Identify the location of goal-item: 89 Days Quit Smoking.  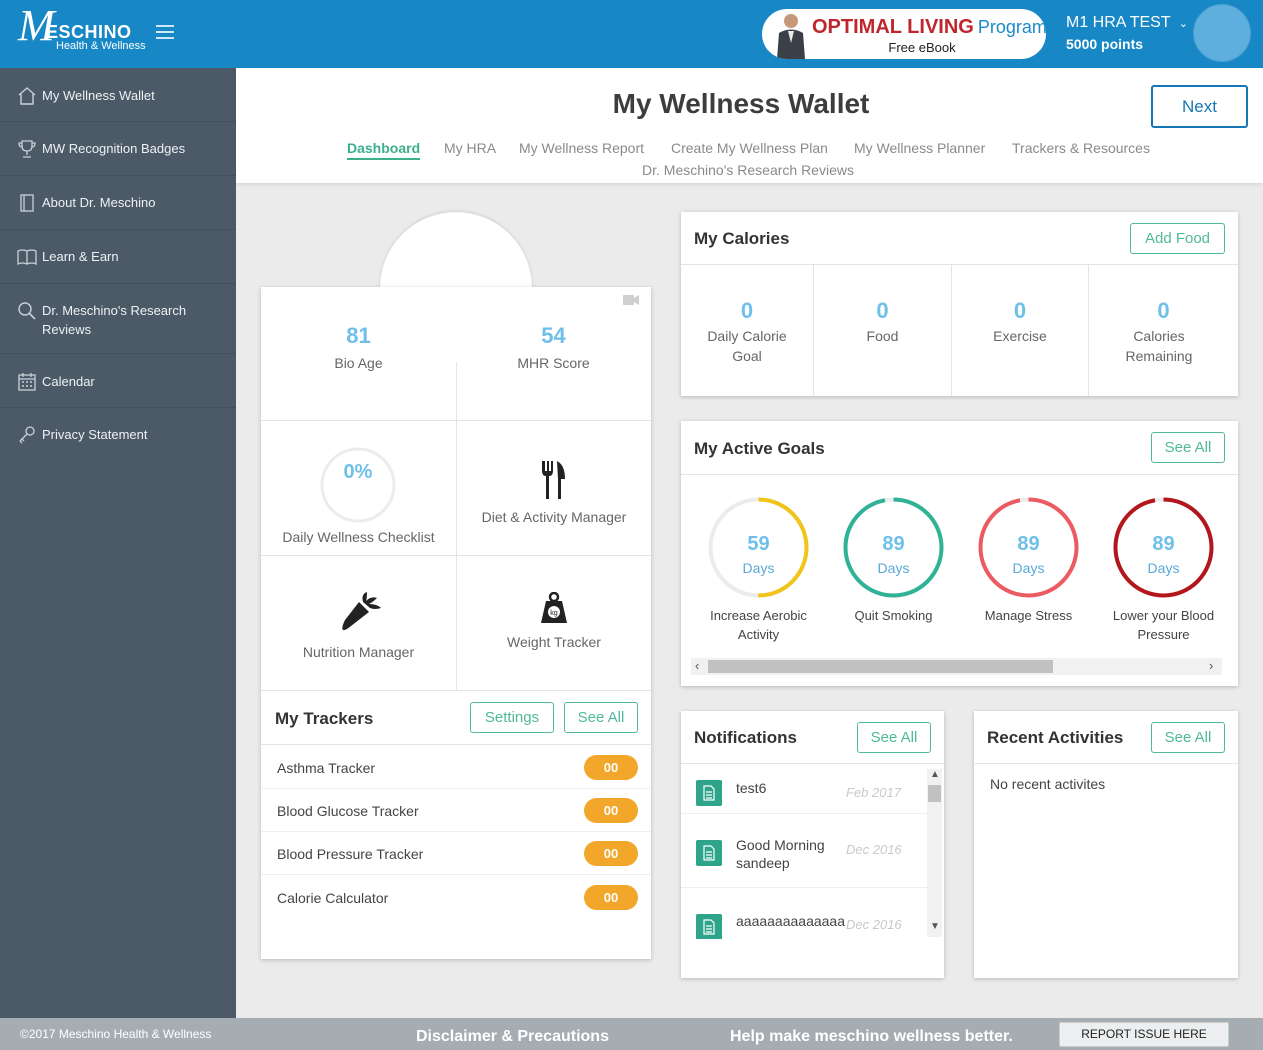
(893, 572).